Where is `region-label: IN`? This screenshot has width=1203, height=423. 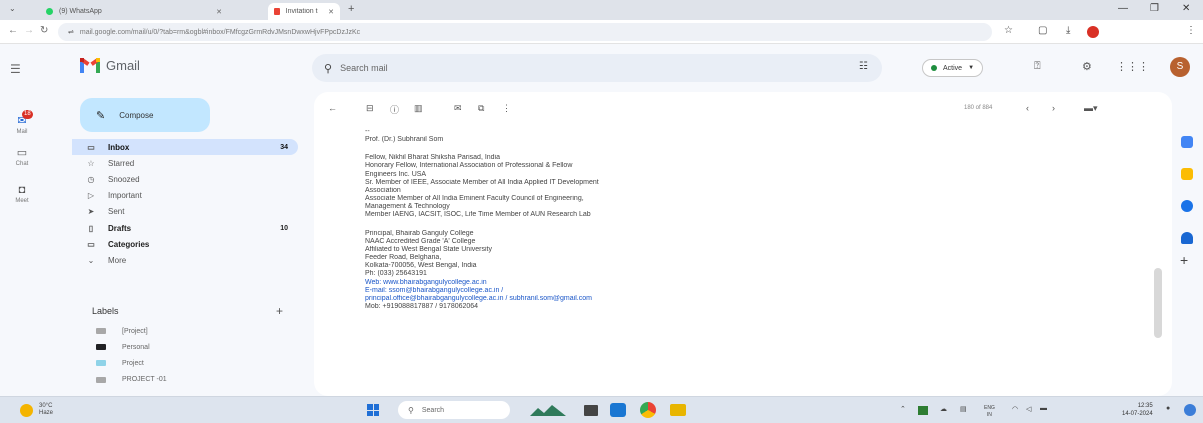 region-label: IN is located at coordinates (989, 415).